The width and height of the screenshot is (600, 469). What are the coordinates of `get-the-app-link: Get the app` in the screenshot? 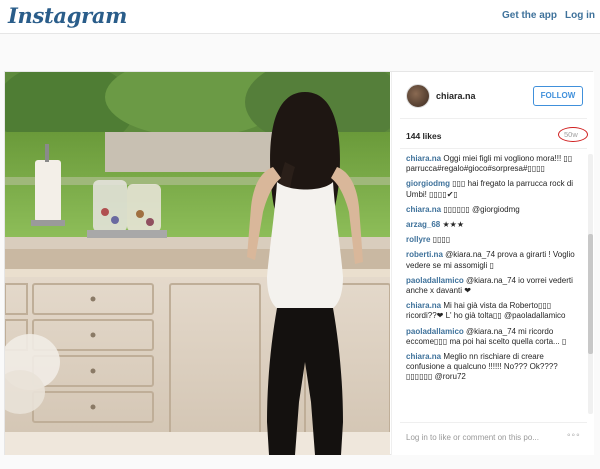 It's located at (529, 15).